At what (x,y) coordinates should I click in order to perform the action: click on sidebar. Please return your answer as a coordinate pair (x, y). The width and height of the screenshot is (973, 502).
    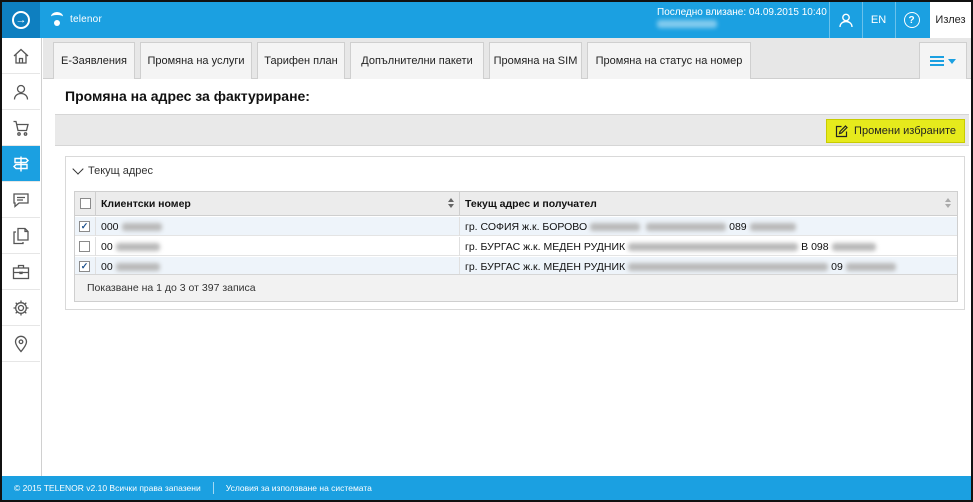
    Looking at the image, I should click on (22, 257).